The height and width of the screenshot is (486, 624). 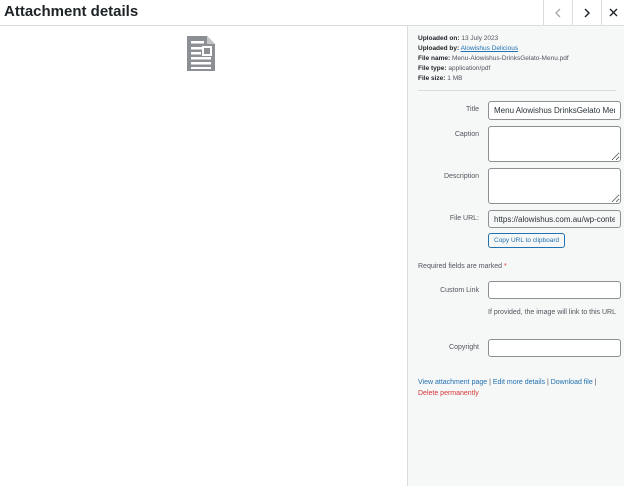 I want to click on file-url-label: File URL:, so click(x=464, y=218).